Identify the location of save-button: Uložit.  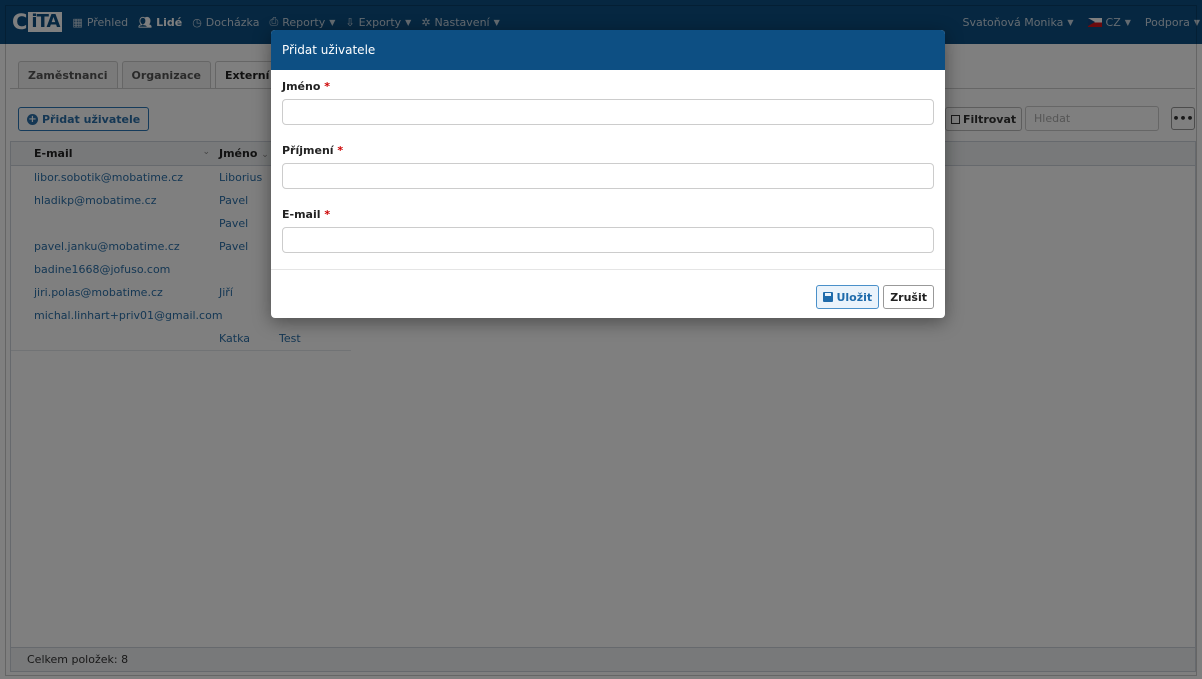
(848, 297).